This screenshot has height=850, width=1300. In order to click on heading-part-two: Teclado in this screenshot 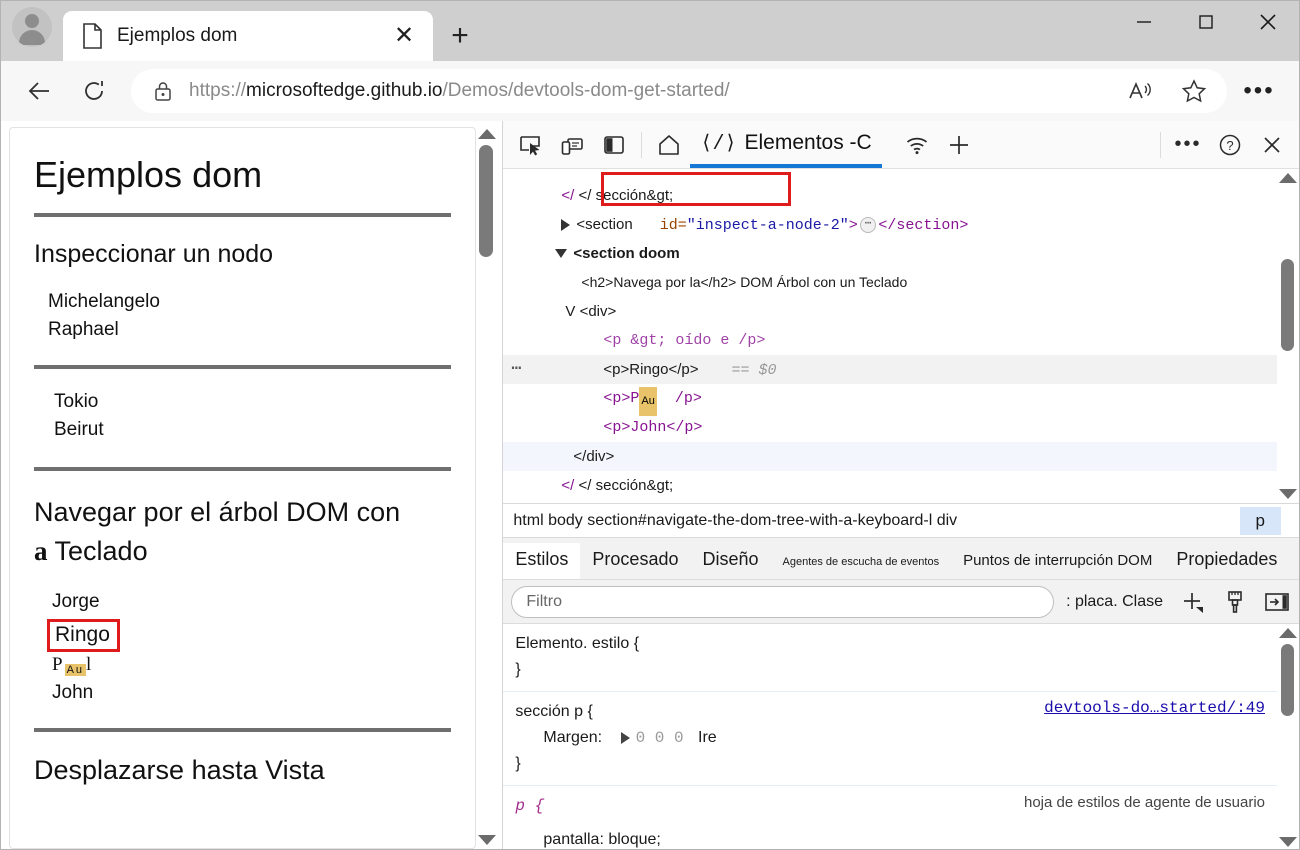, I will do `click(101, 550)`.